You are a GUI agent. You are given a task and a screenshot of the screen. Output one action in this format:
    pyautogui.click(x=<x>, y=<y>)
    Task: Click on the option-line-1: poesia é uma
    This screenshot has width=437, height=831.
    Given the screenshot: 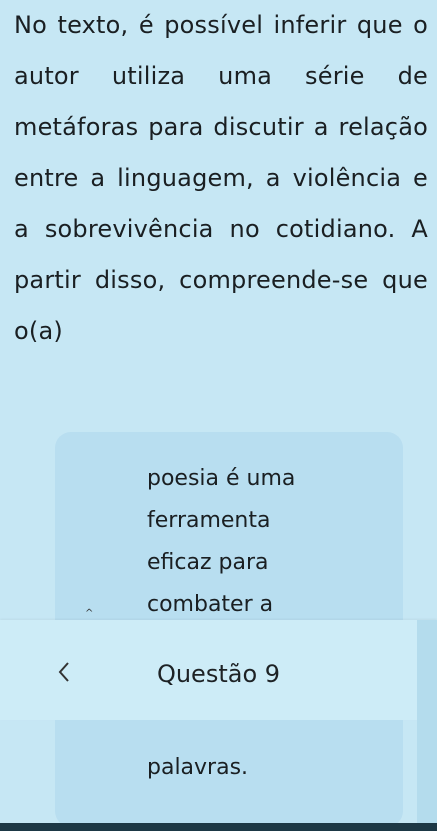 What is the action you would take?
    pyautogui.click(x=221, y=478)
    